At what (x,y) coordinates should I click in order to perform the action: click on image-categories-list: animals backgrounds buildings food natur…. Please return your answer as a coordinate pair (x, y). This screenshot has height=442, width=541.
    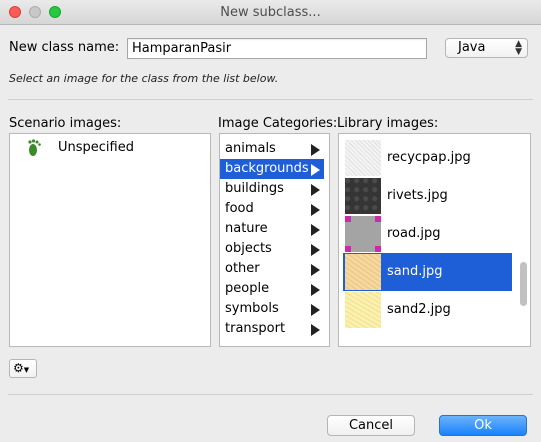
    Looking at the image, I should click on (274, 240).